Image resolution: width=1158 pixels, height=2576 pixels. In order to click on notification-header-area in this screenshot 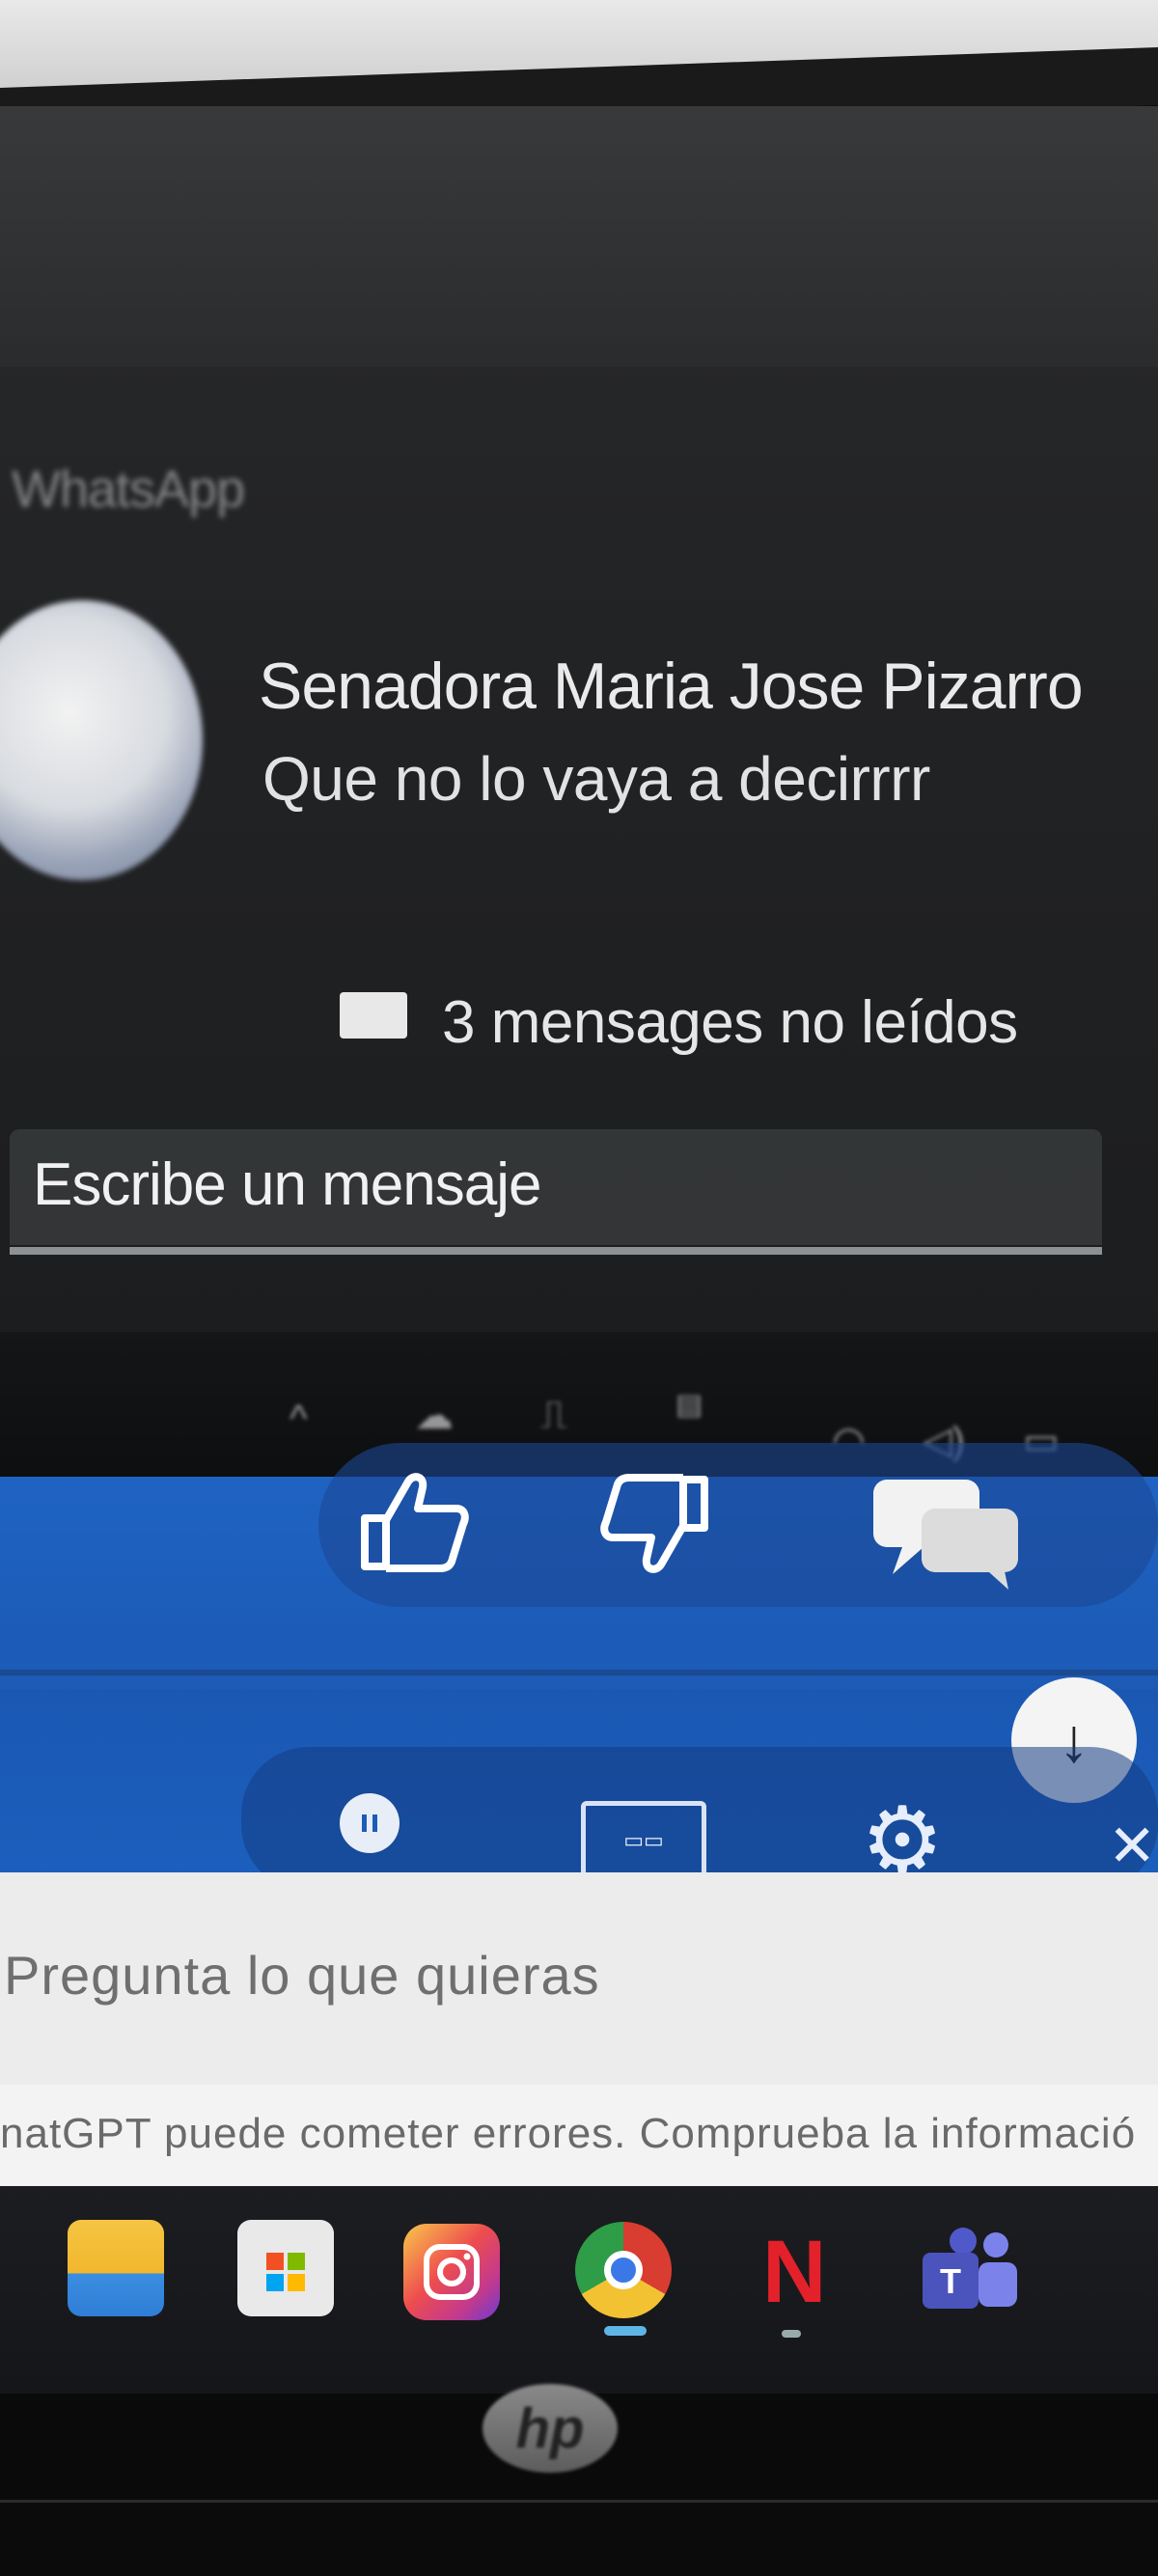, I will do `click(579, 236)`.